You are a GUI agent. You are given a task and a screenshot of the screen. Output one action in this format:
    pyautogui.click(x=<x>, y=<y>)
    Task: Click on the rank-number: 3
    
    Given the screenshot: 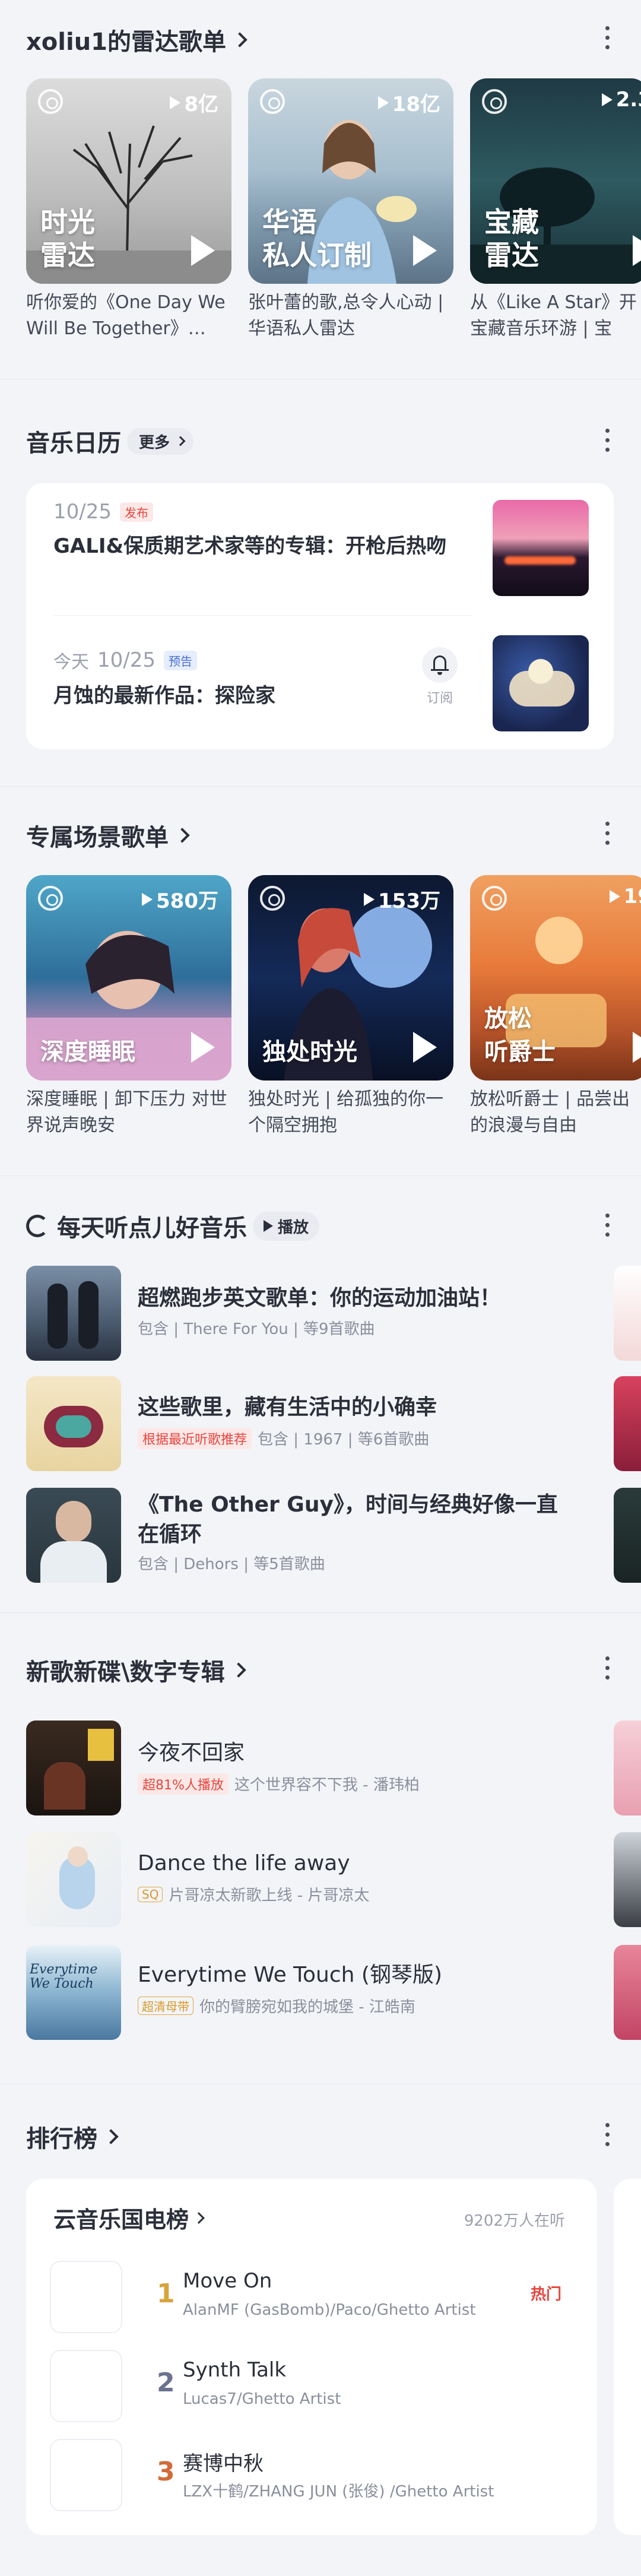 What is the action you would take?
    pyautogui.click(x=166, y=2472)
    